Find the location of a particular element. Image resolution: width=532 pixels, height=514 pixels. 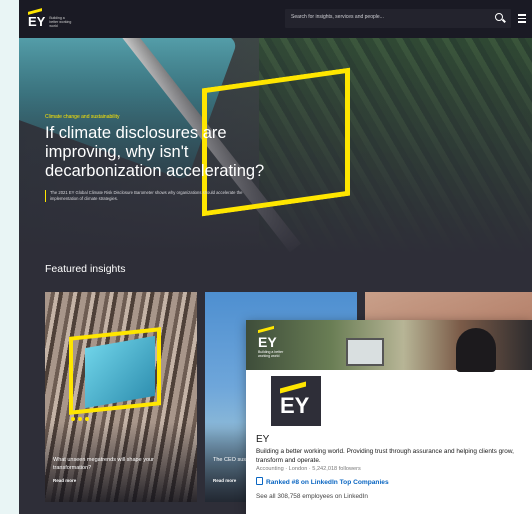

bookmark-icon is located at coordinates (259, 481).